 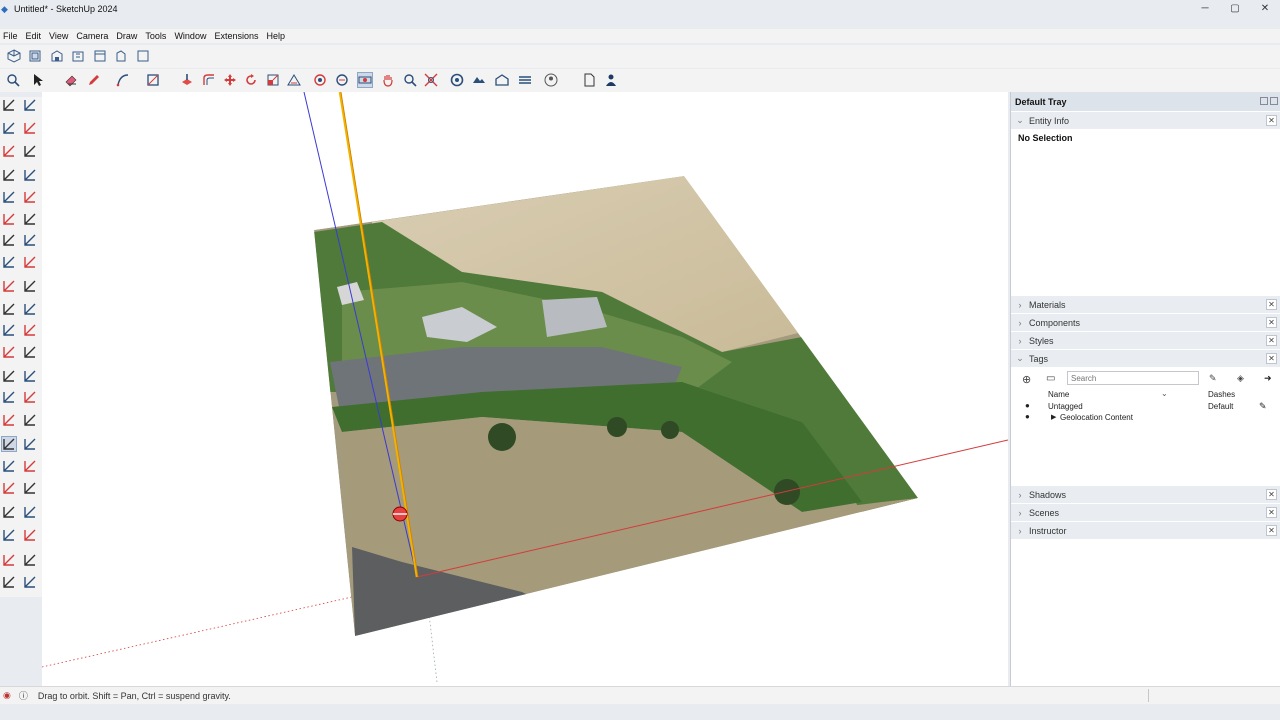 I want to click on chevron-down-icon: ⌄, so click(x=1164, y=393).